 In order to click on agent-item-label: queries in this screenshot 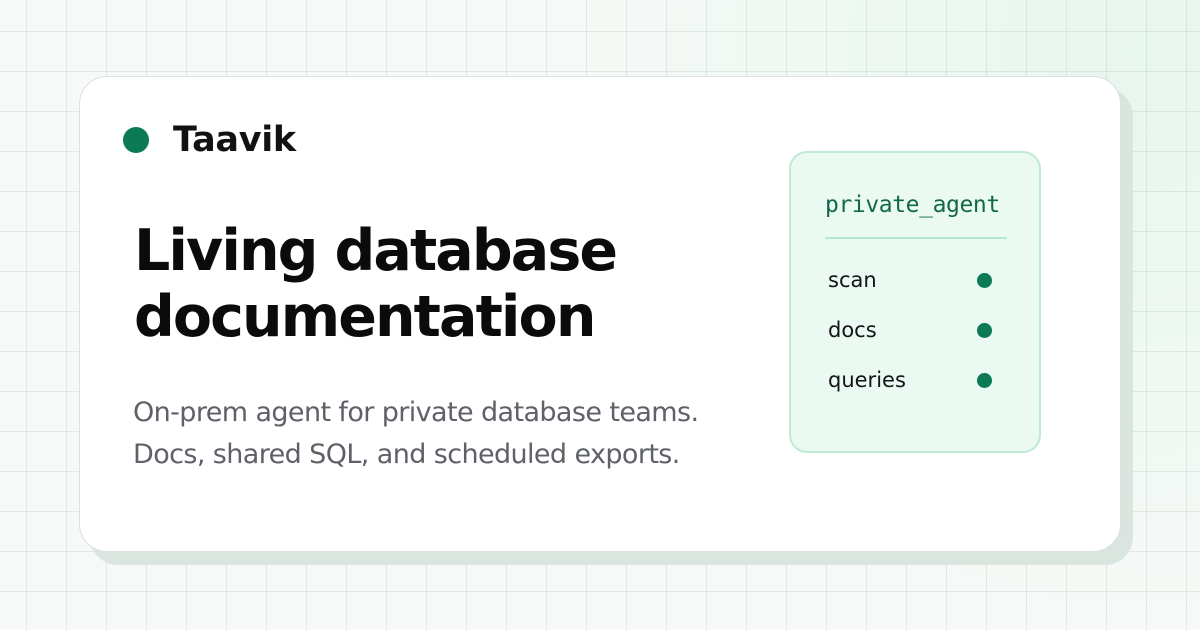, I will do `click(867, 380)`.